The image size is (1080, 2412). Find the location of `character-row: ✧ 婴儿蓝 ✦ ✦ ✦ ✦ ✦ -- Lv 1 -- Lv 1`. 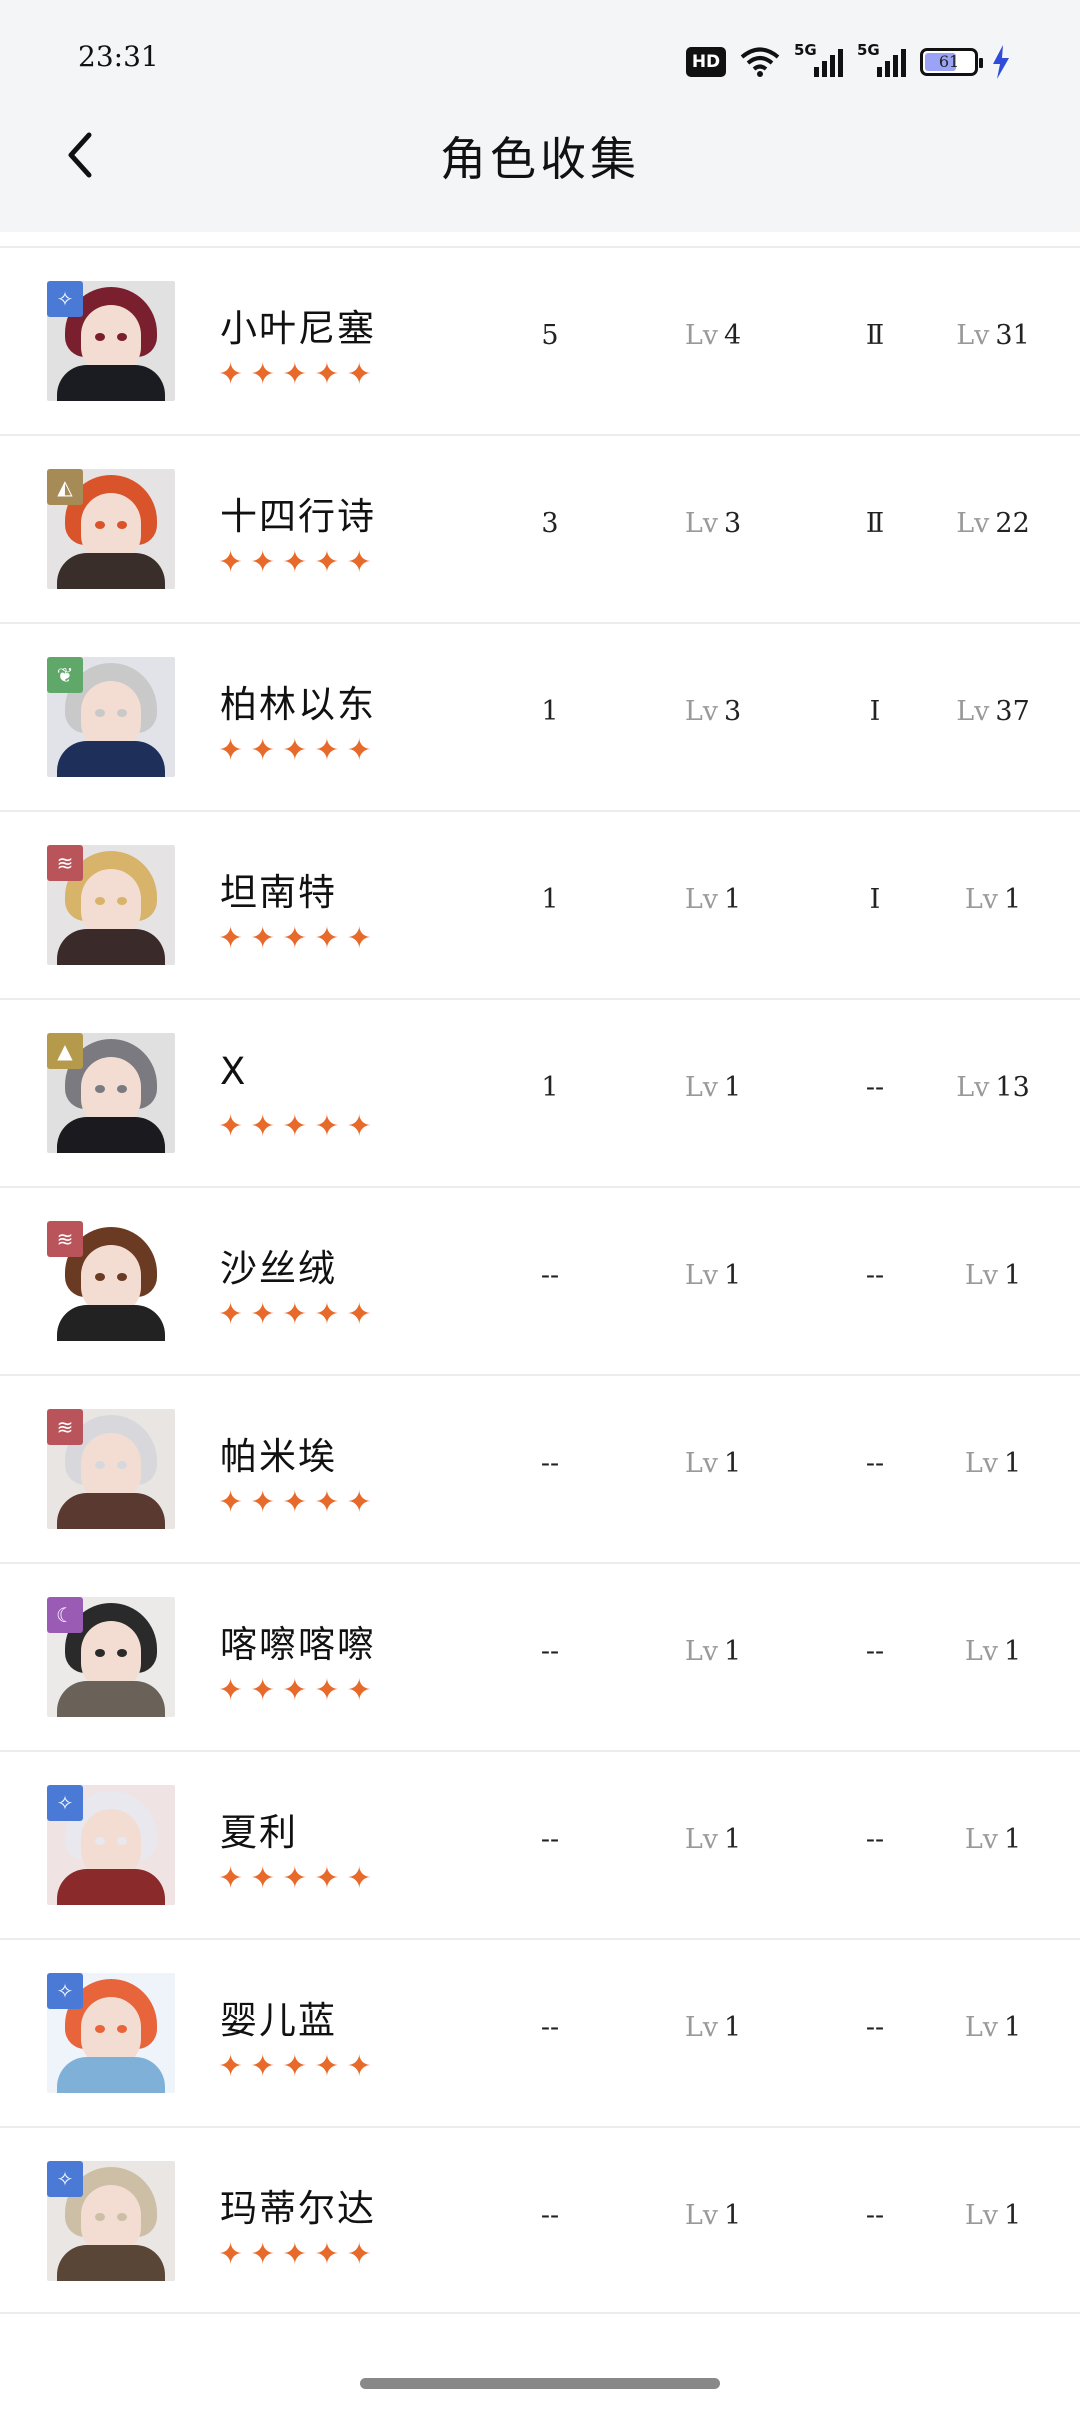

character-row: ✧ 婴儿蓝 ✦ ✦ ✦ ✦ ✦ -- Lv 1 -- Lv 1 is located at coordinates (540, 2032).